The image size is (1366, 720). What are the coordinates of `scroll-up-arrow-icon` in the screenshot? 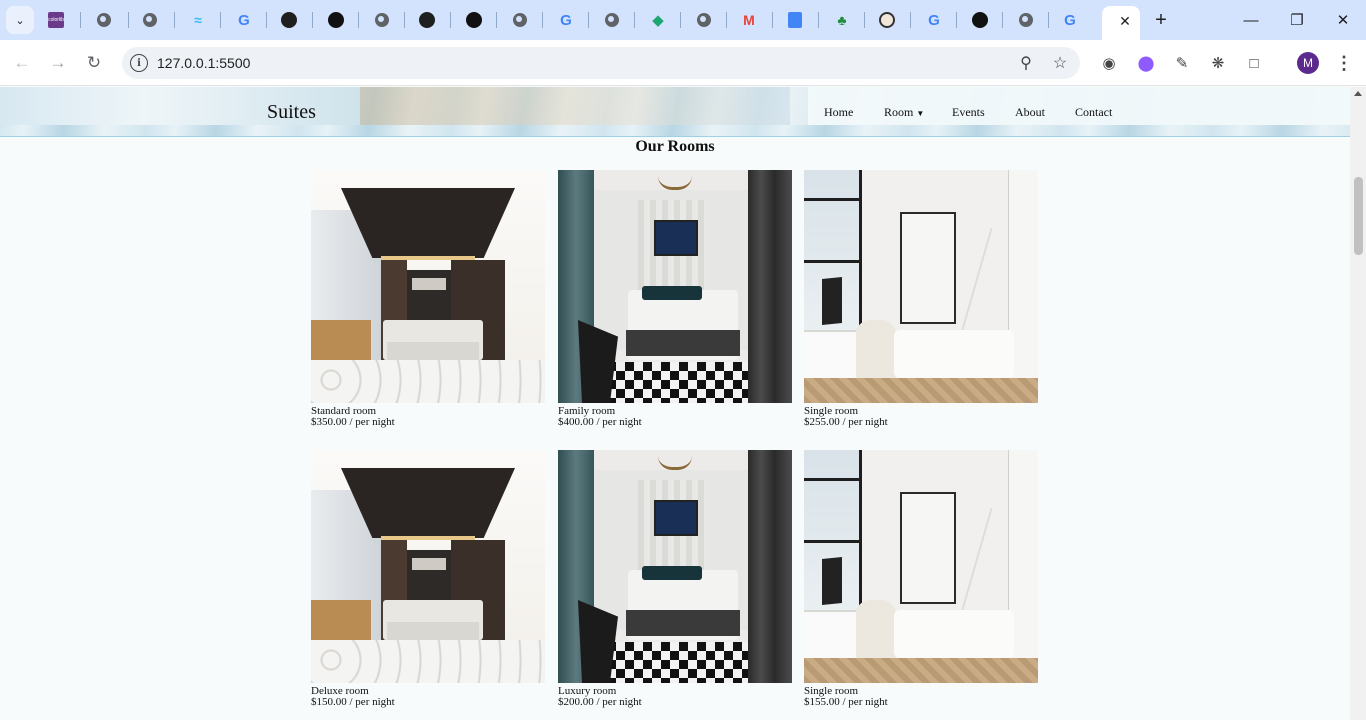 It's located at (1358, 93).